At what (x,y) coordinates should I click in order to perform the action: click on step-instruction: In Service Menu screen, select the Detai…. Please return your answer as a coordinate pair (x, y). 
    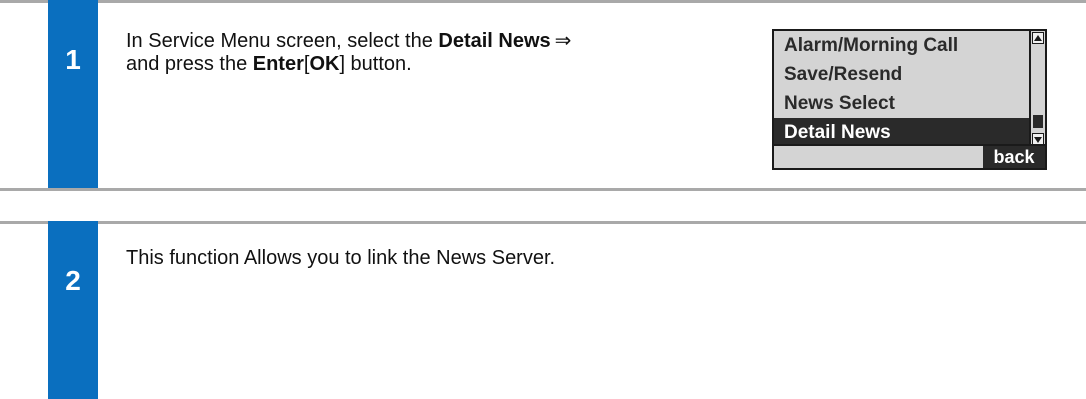
    Looking at the image, I should click on (348, 53).